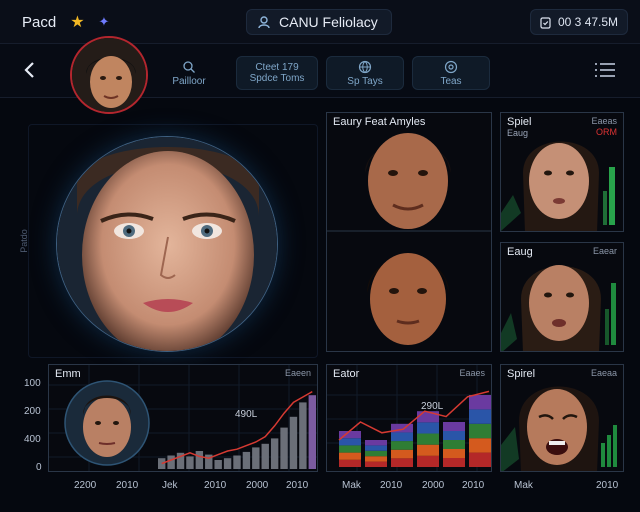 This screenshot has height=512, width=640. Describe the element at coordinates (39, 467) in the screenshot. I see `y-tick: 0` at that location.